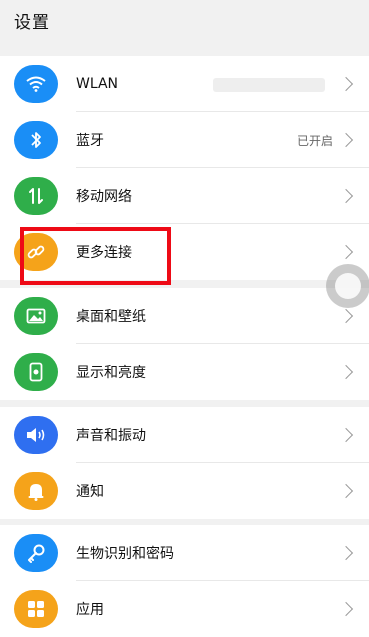 The height and width of the screenshot is (637, 369). What do you see at coordinates (184, 140) in the screenshot?
I see `settings-item-bluetooth: 蓝牙 已开启` at bounding box center [184, 140].